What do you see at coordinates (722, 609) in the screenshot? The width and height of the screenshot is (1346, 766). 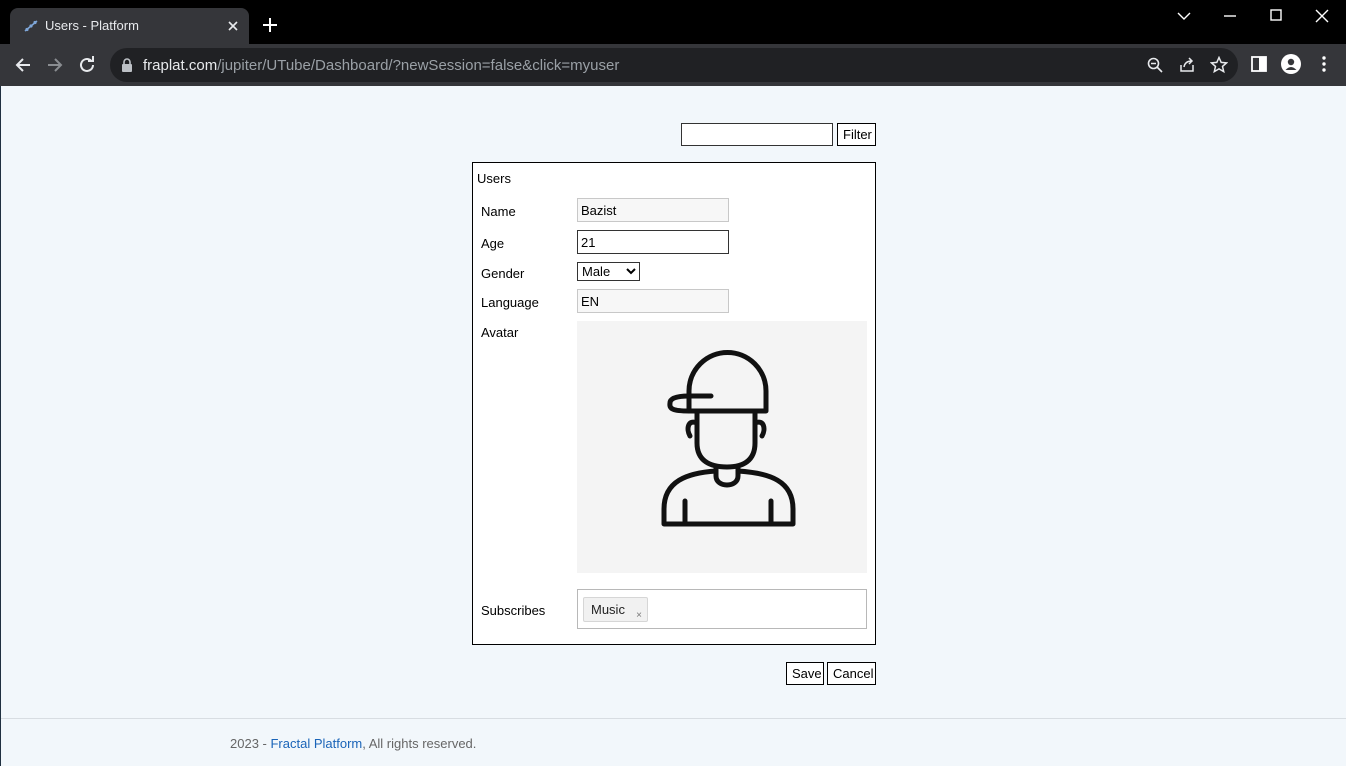 I see `subscribes-tag-input: Music ×` at bounding box center [722, 609].